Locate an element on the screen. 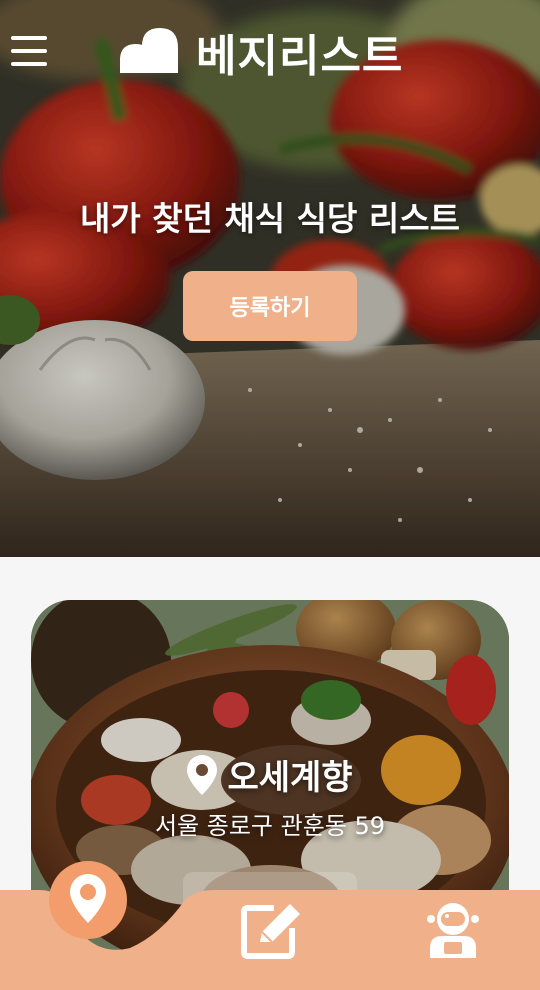  nav-map-button is located at coordinates (88, 900).